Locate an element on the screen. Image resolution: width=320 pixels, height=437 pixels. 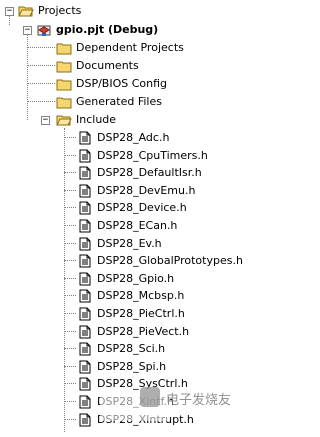
watermark-logo-icon is located at coordinates (150, 397).